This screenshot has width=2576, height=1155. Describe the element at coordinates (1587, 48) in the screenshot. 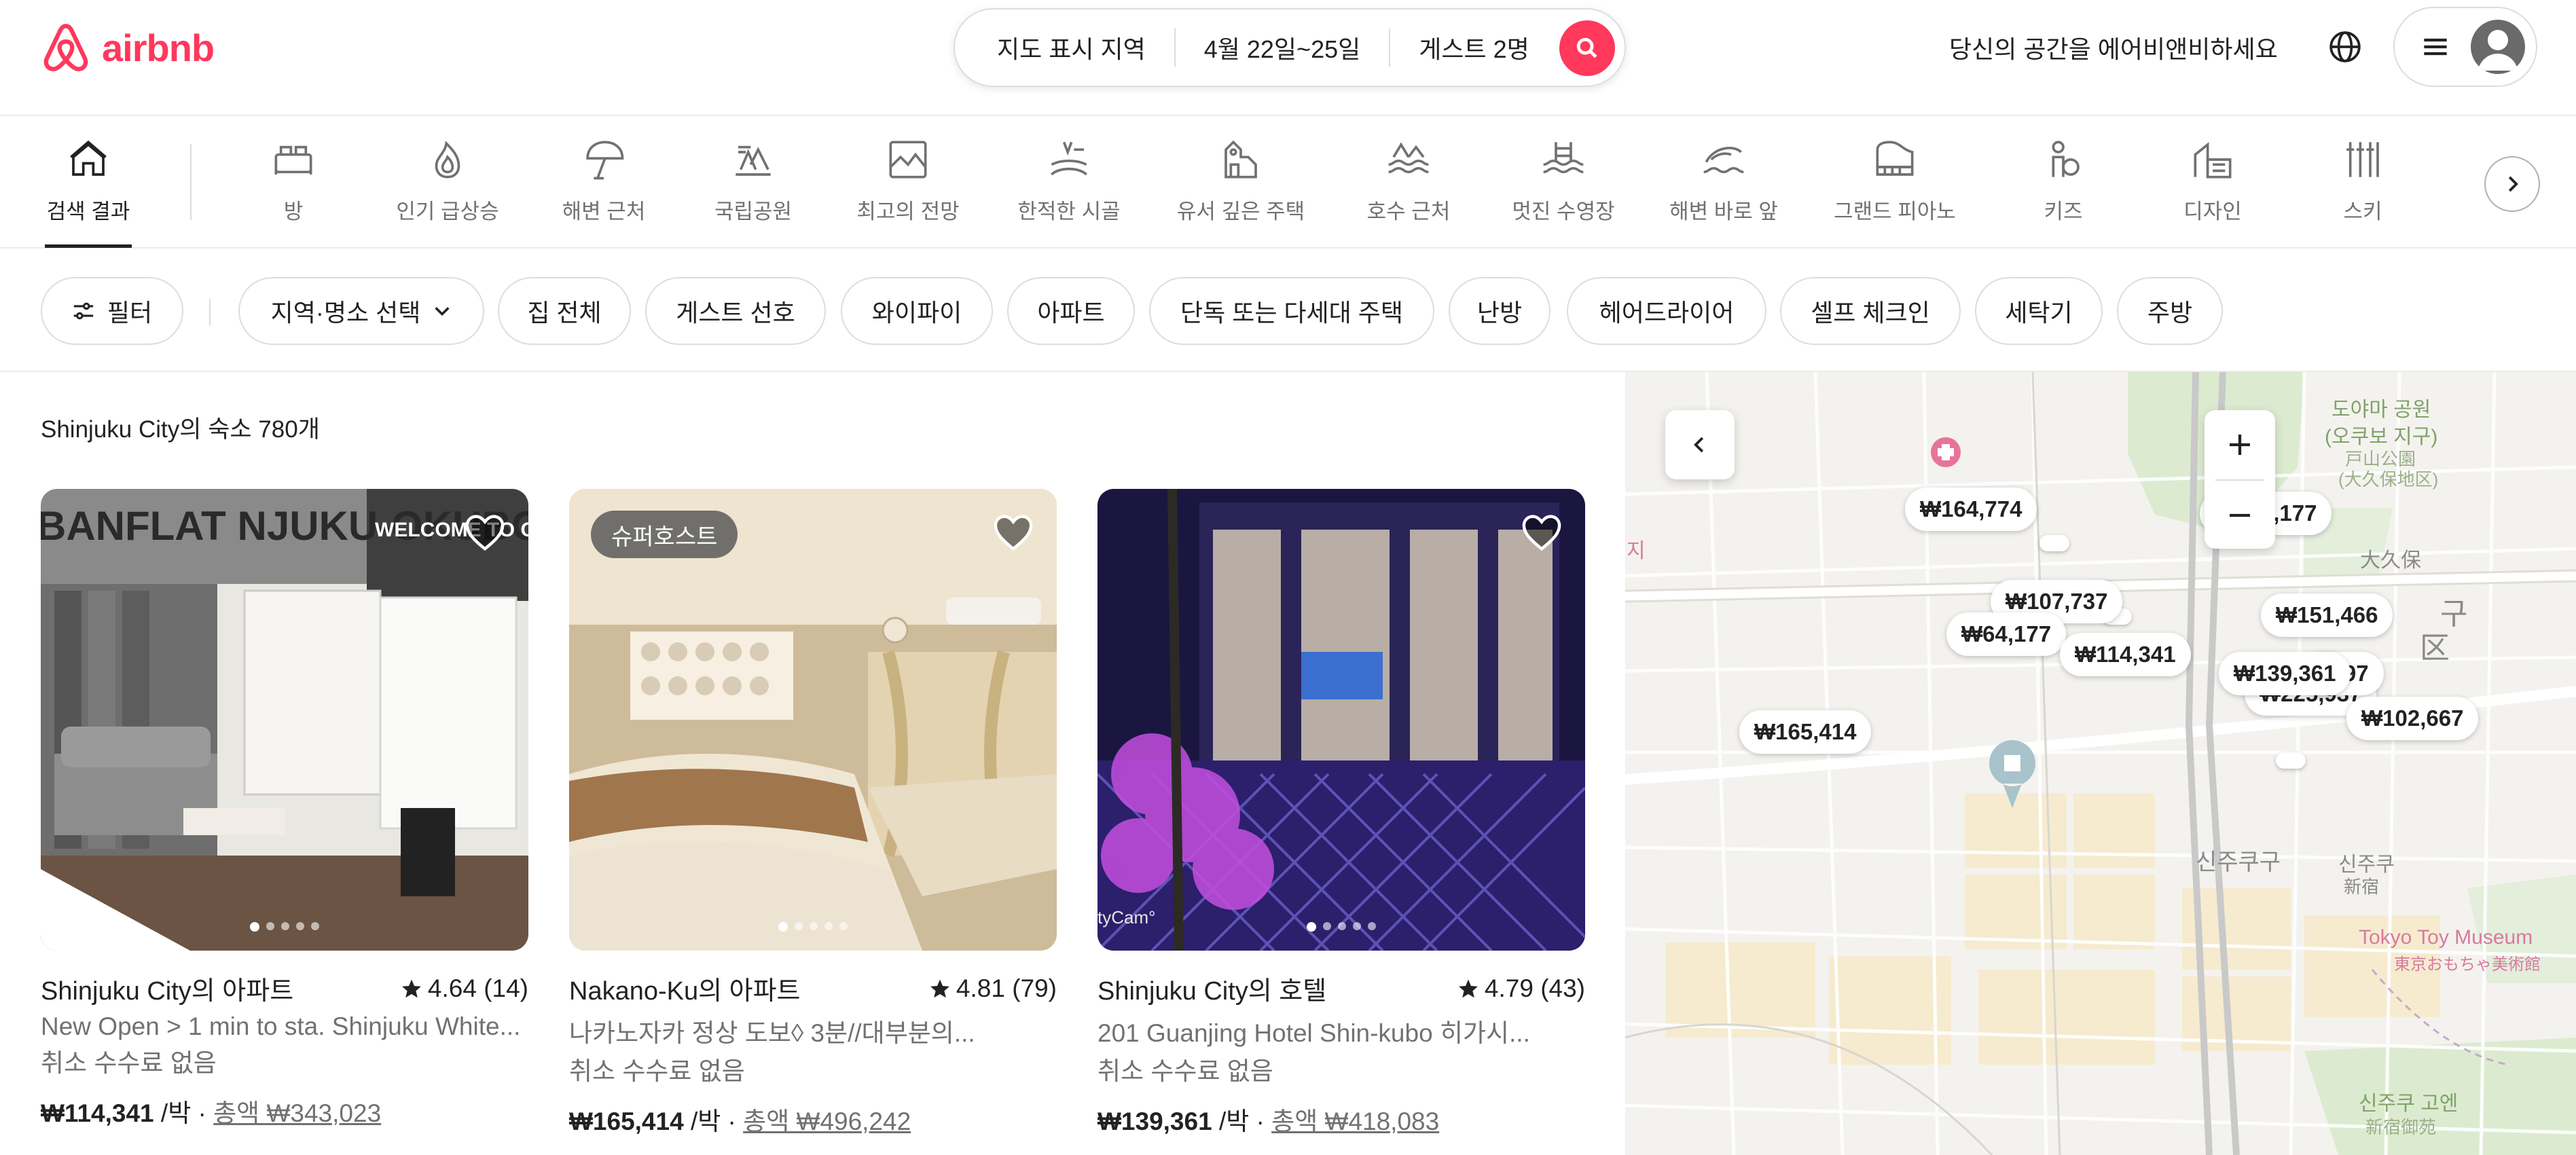

I see `search-button` at that location.